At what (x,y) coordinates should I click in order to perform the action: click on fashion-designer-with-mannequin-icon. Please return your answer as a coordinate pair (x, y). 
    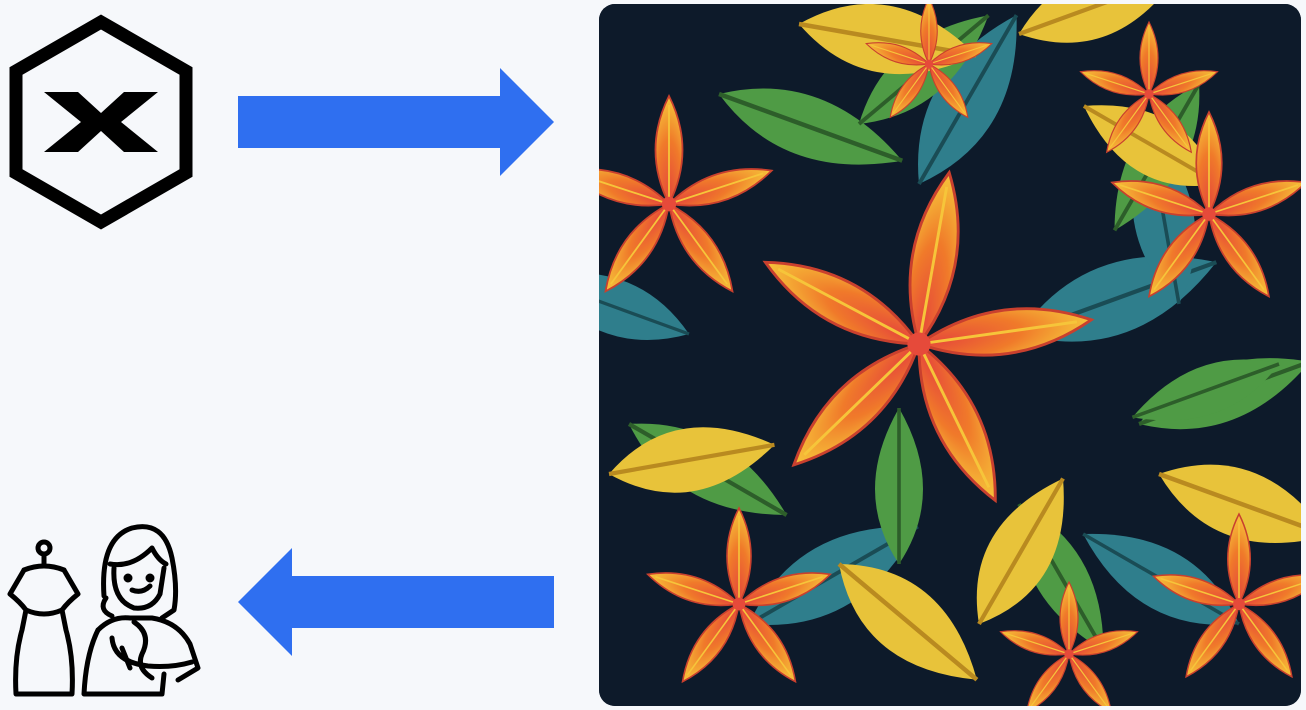
    Looking at the image, I should click on (102, 601).